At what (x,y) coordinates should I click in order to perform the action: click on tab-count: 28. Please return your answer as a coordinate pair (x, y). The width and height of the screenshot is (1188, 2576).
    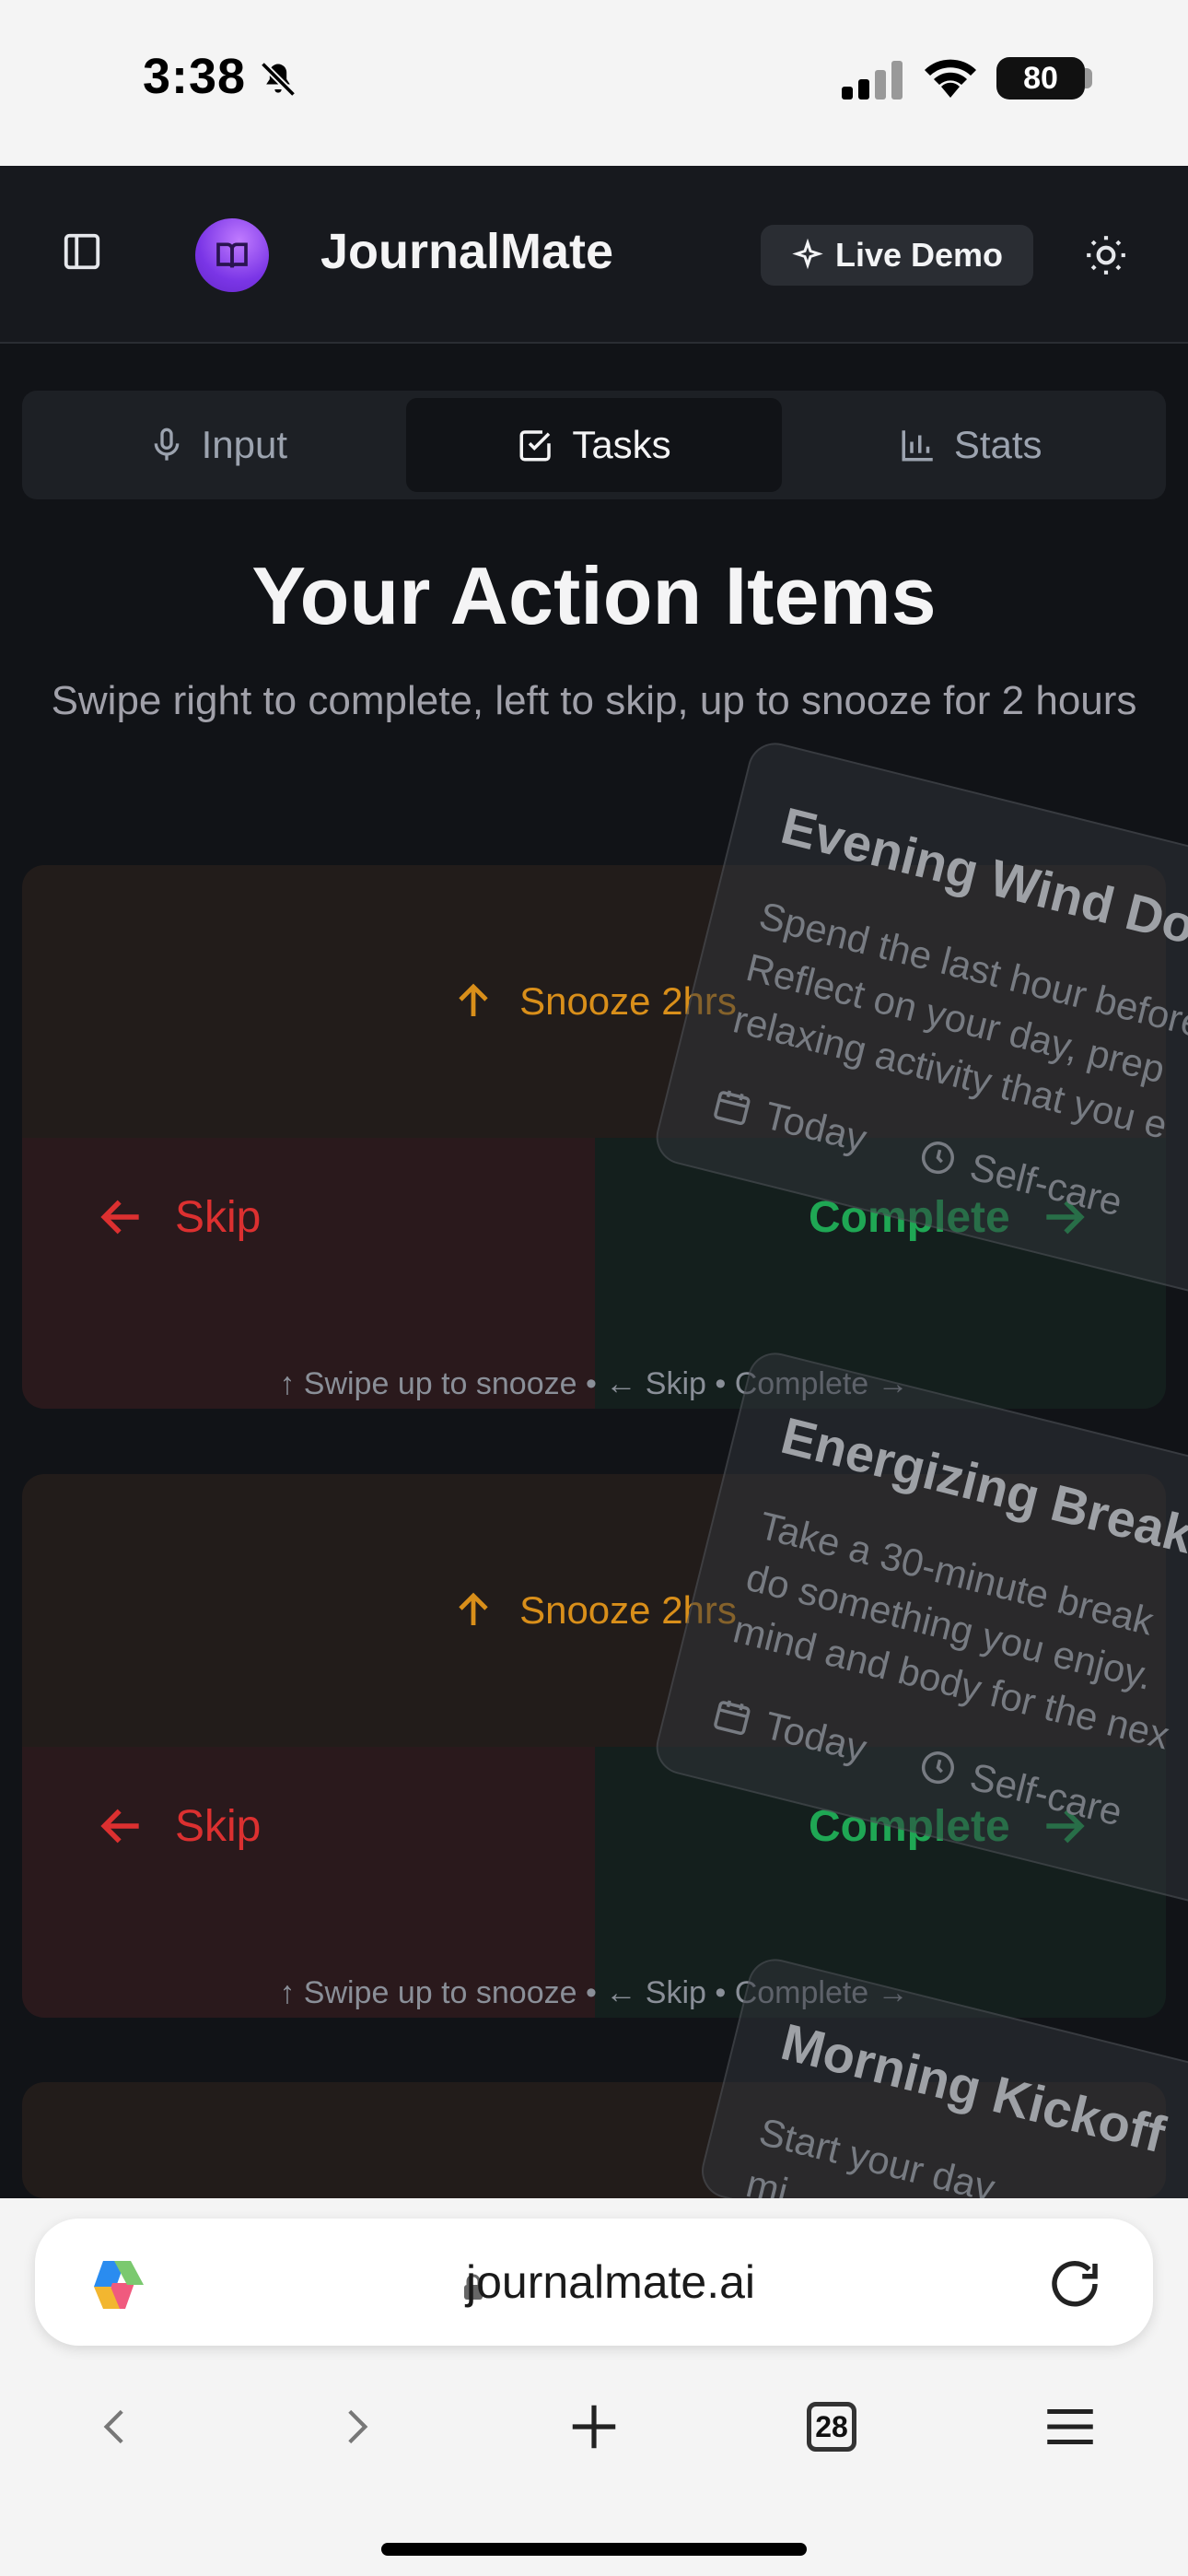
    Looking at the image, I should click on (831, 2427).